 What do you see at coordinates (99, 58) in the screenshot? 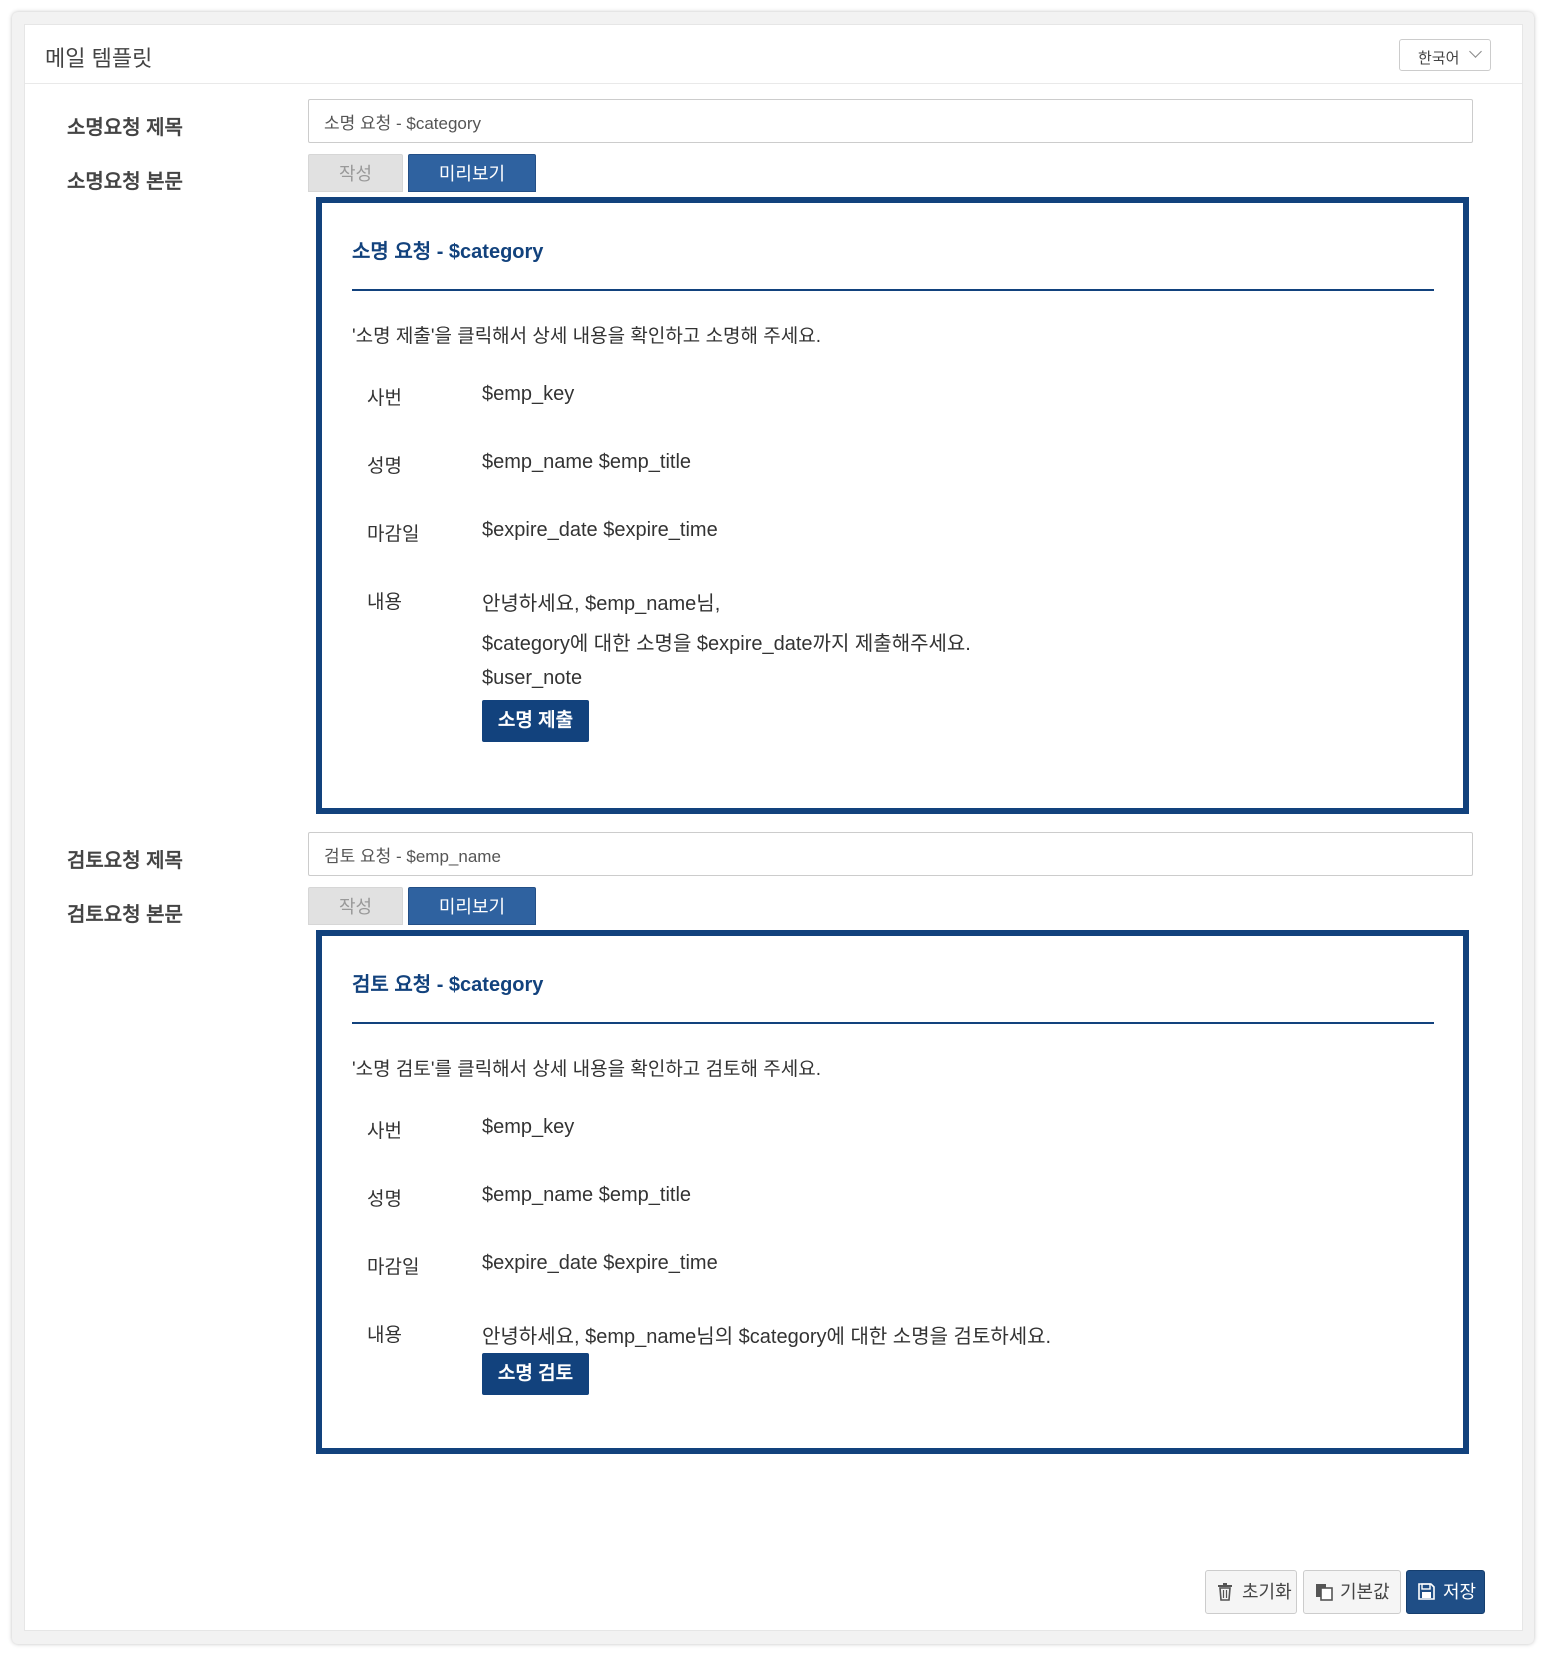
I see `page-title: 메일 템플릿` at bounding box center [99, 58].